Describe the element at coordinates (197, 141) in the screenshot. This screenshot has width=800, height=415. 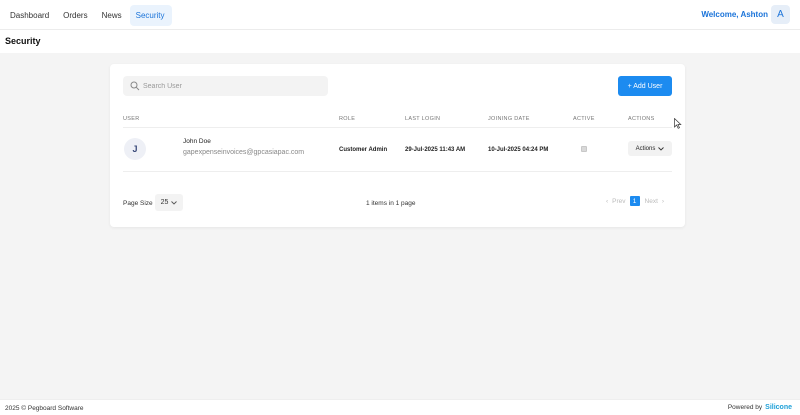
I see `user-name: John Doe` at that location.